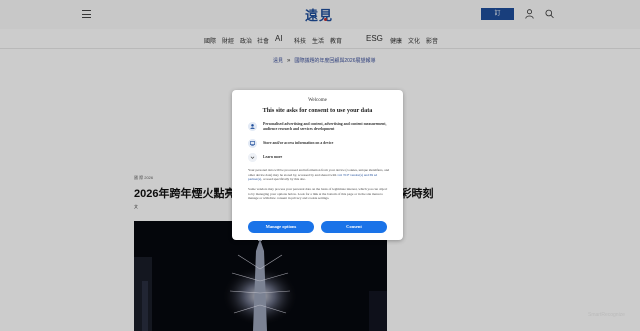 Image resolution: width=640 pixels, height=331 pixels. I want to click on watermark-icon, so click(581, 315).